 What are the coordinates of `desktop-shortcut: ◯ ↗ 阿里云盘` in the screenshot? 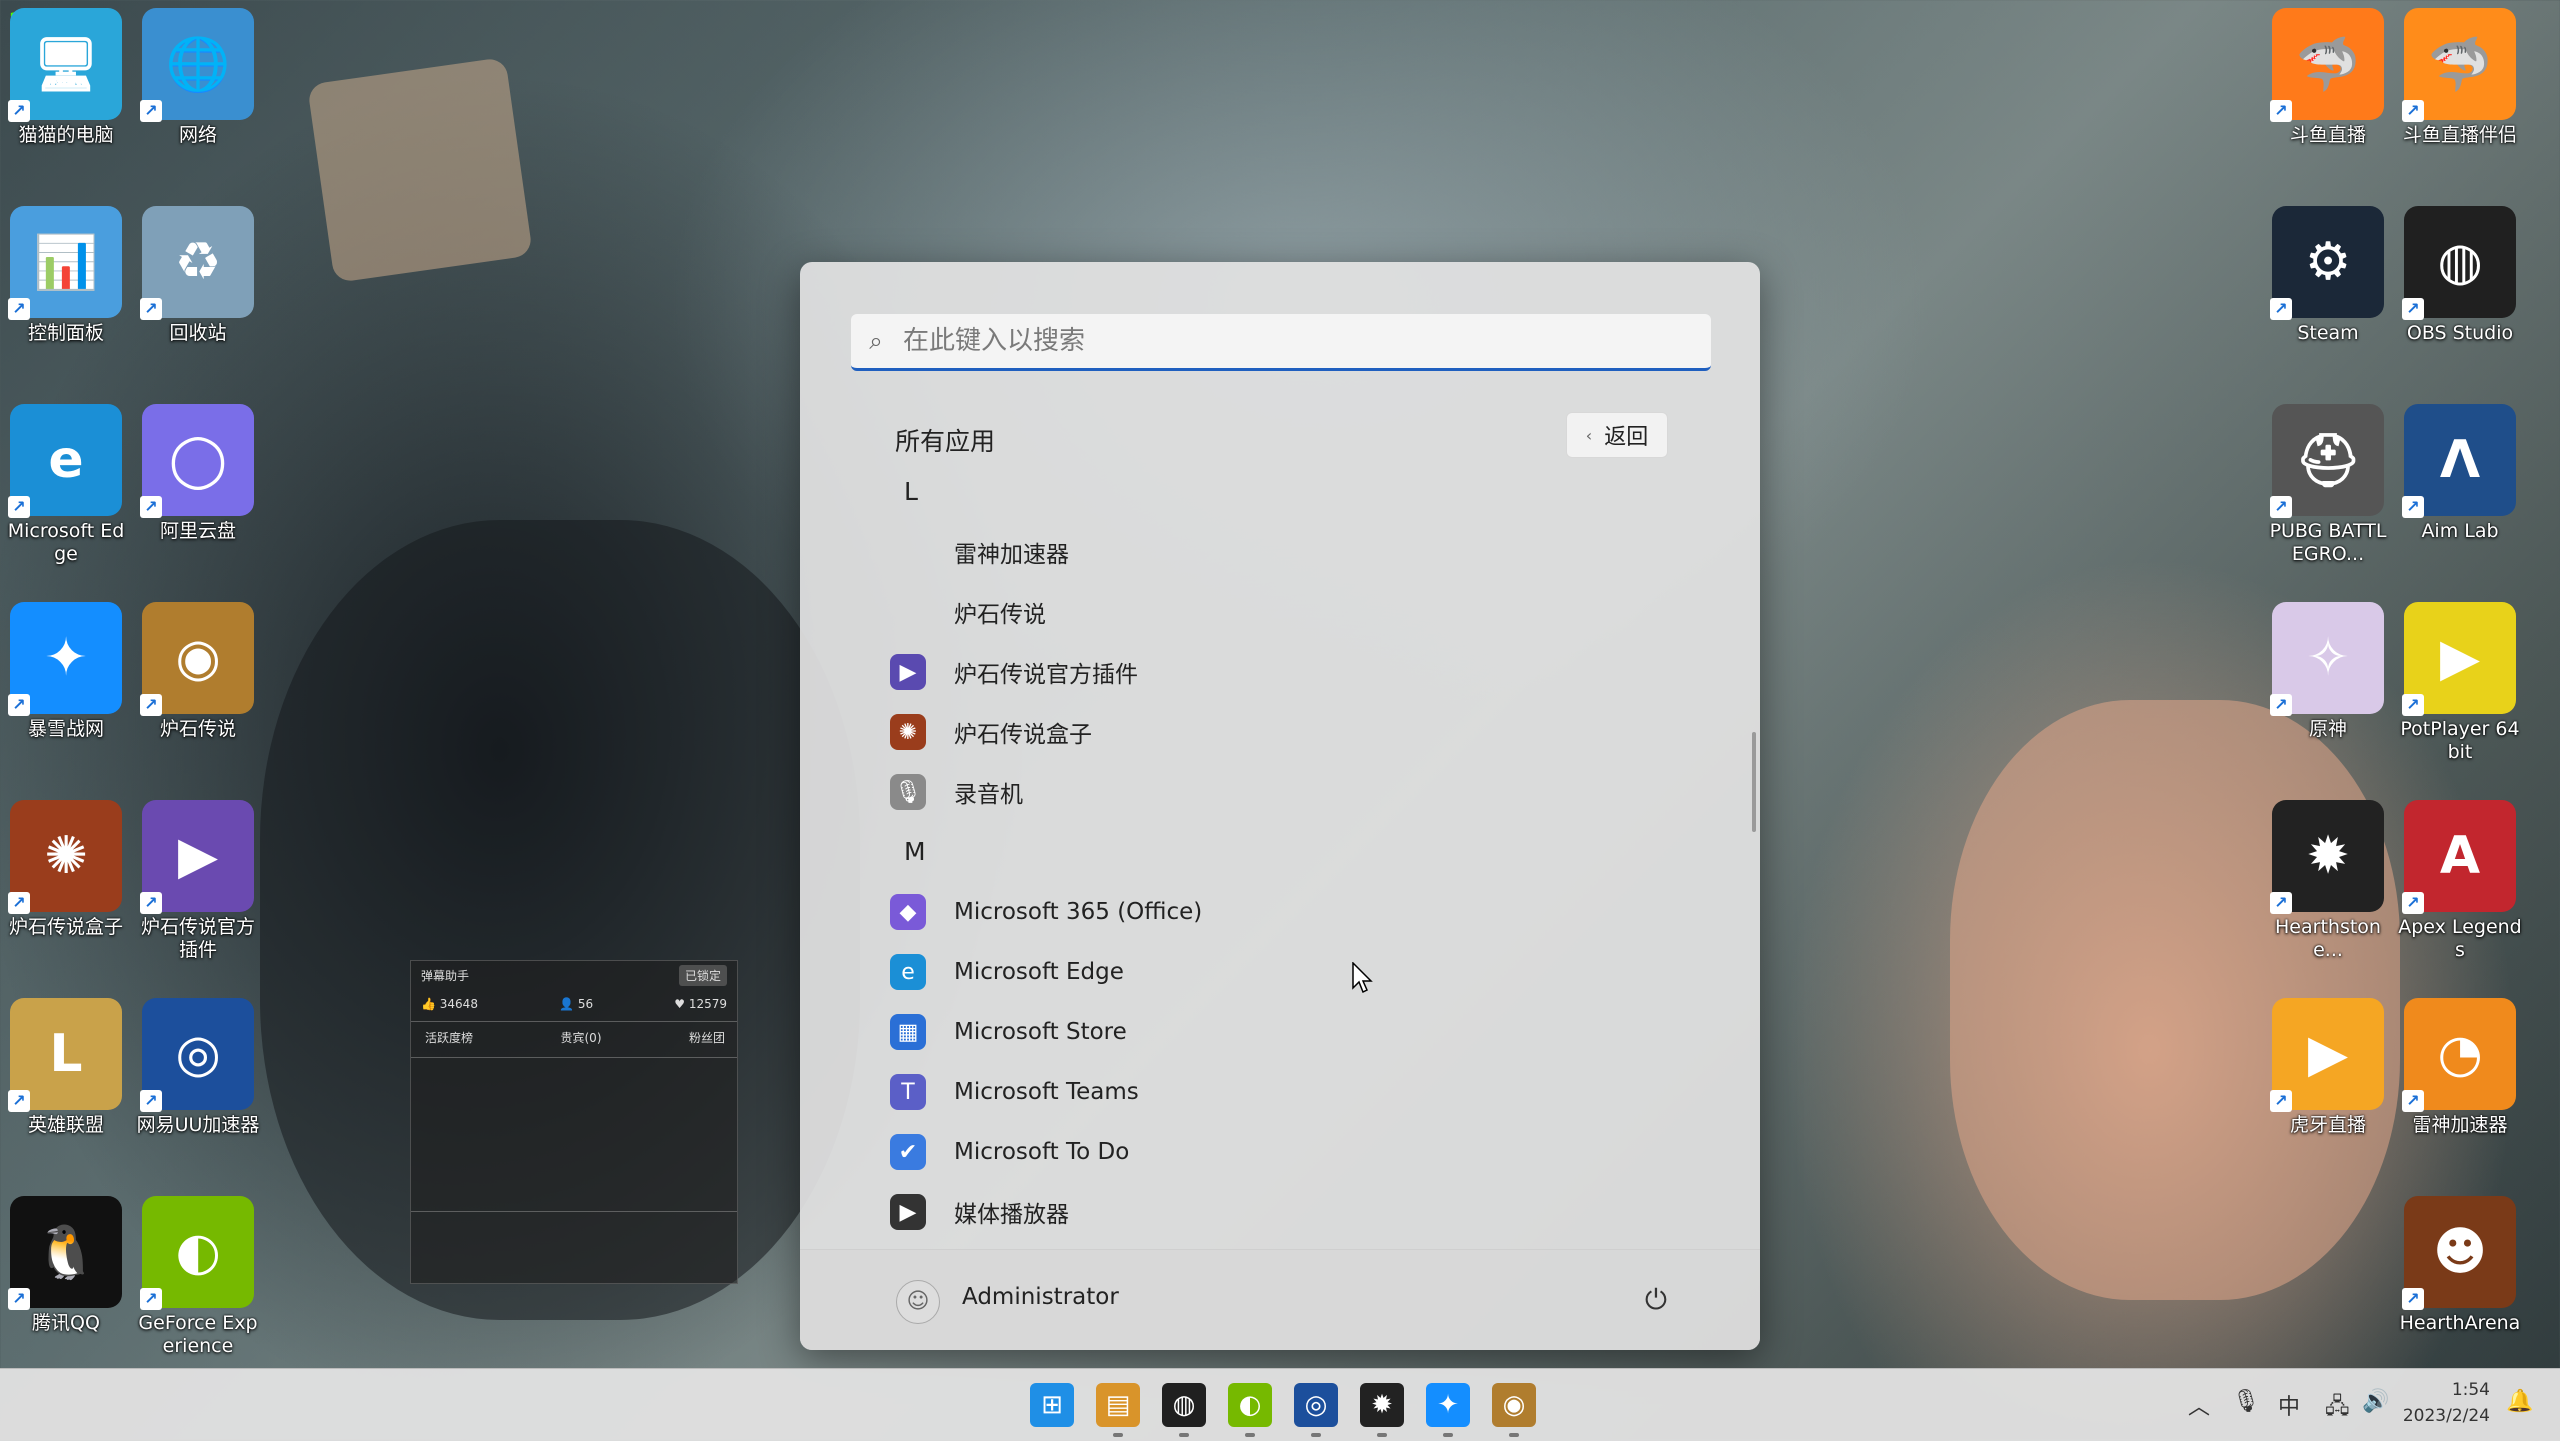 It's located at (198, 473).